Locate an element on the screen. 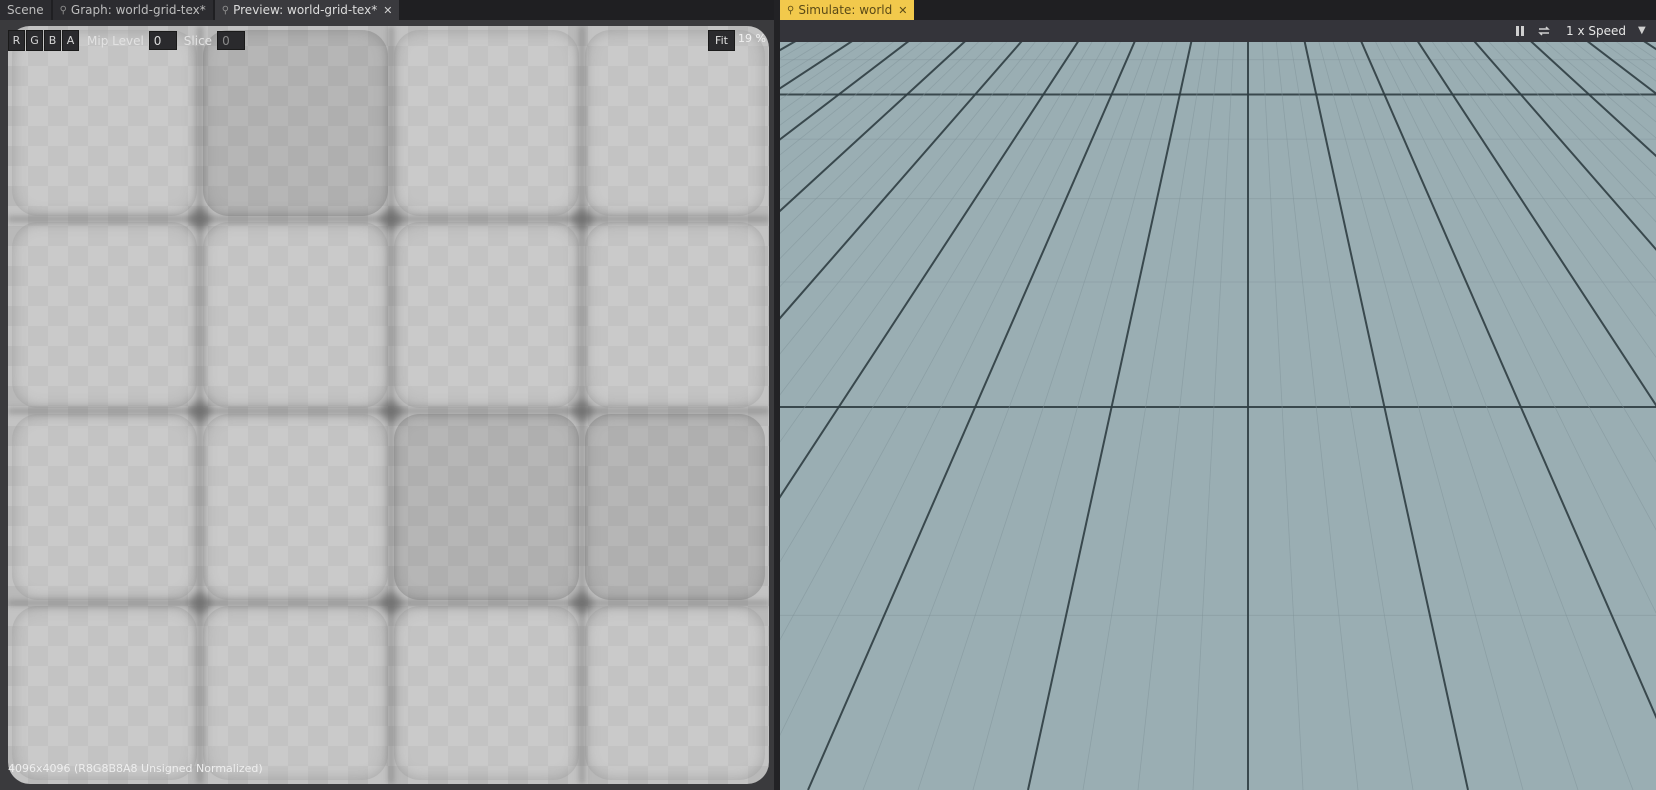 This screenshot has height=790, width=1656. chevron-down-icon: ▼ is located at coordinates (1642, 30).